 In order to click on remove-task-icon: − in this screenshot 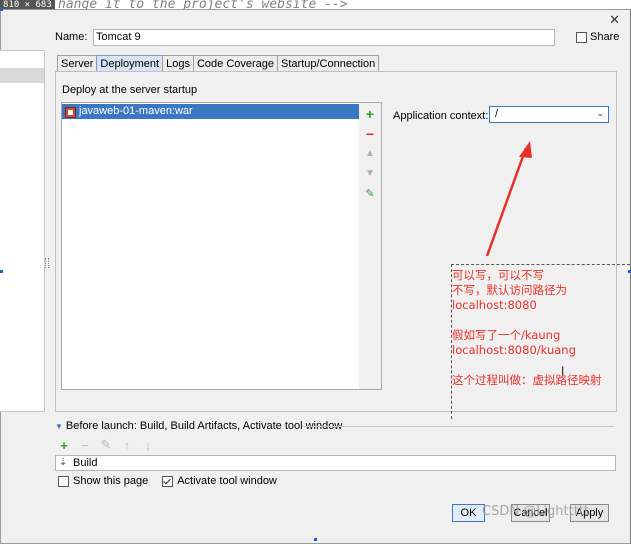, I will do `click(85, 445)`.